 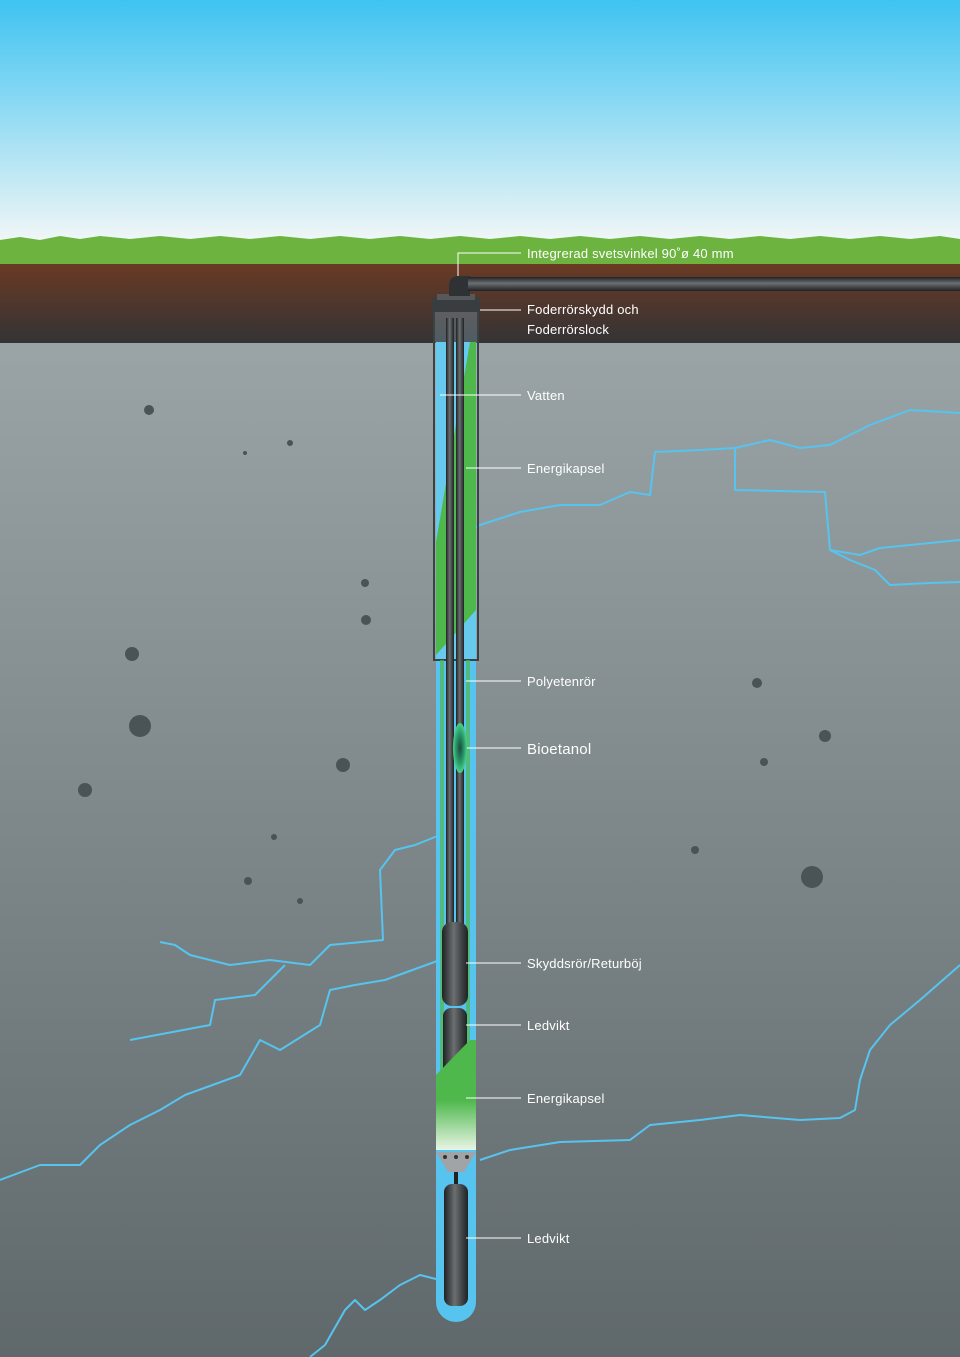 I want to click on return-bend-sleeve, so click(x=455, y=964).